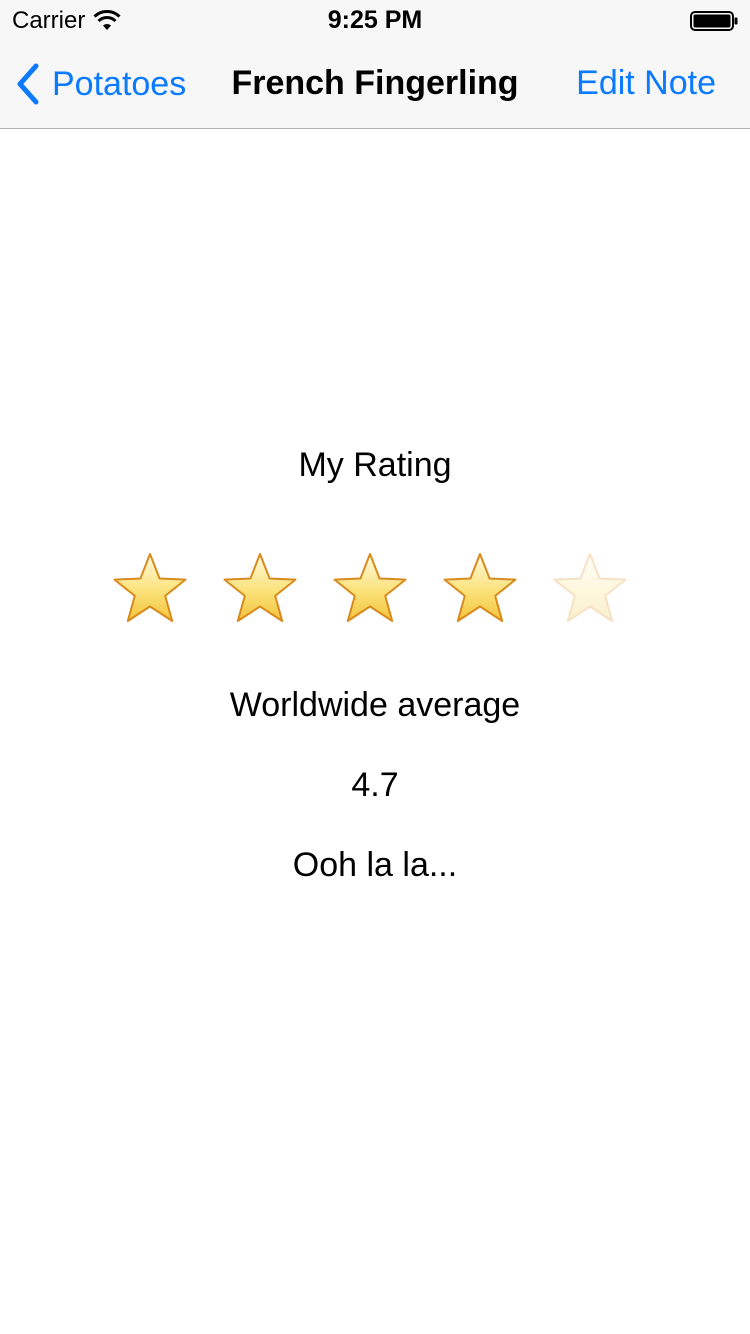  I want to click on star-3-button, so click(370, 588).